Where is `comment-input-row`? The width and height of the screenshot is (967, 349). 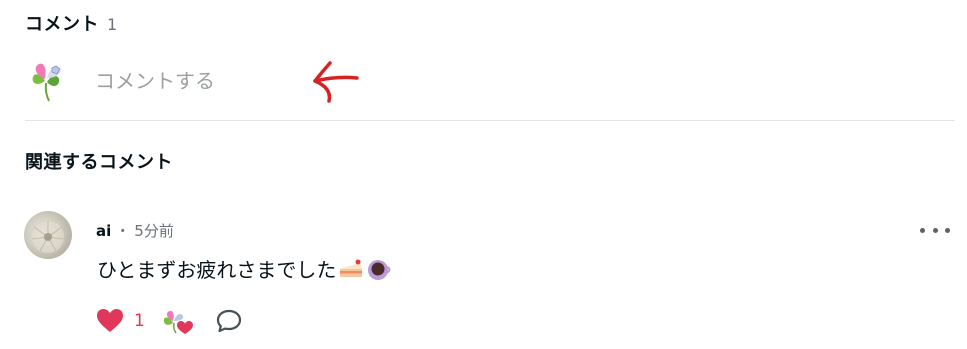
comment-input-row is located at coordinates (485, 81).